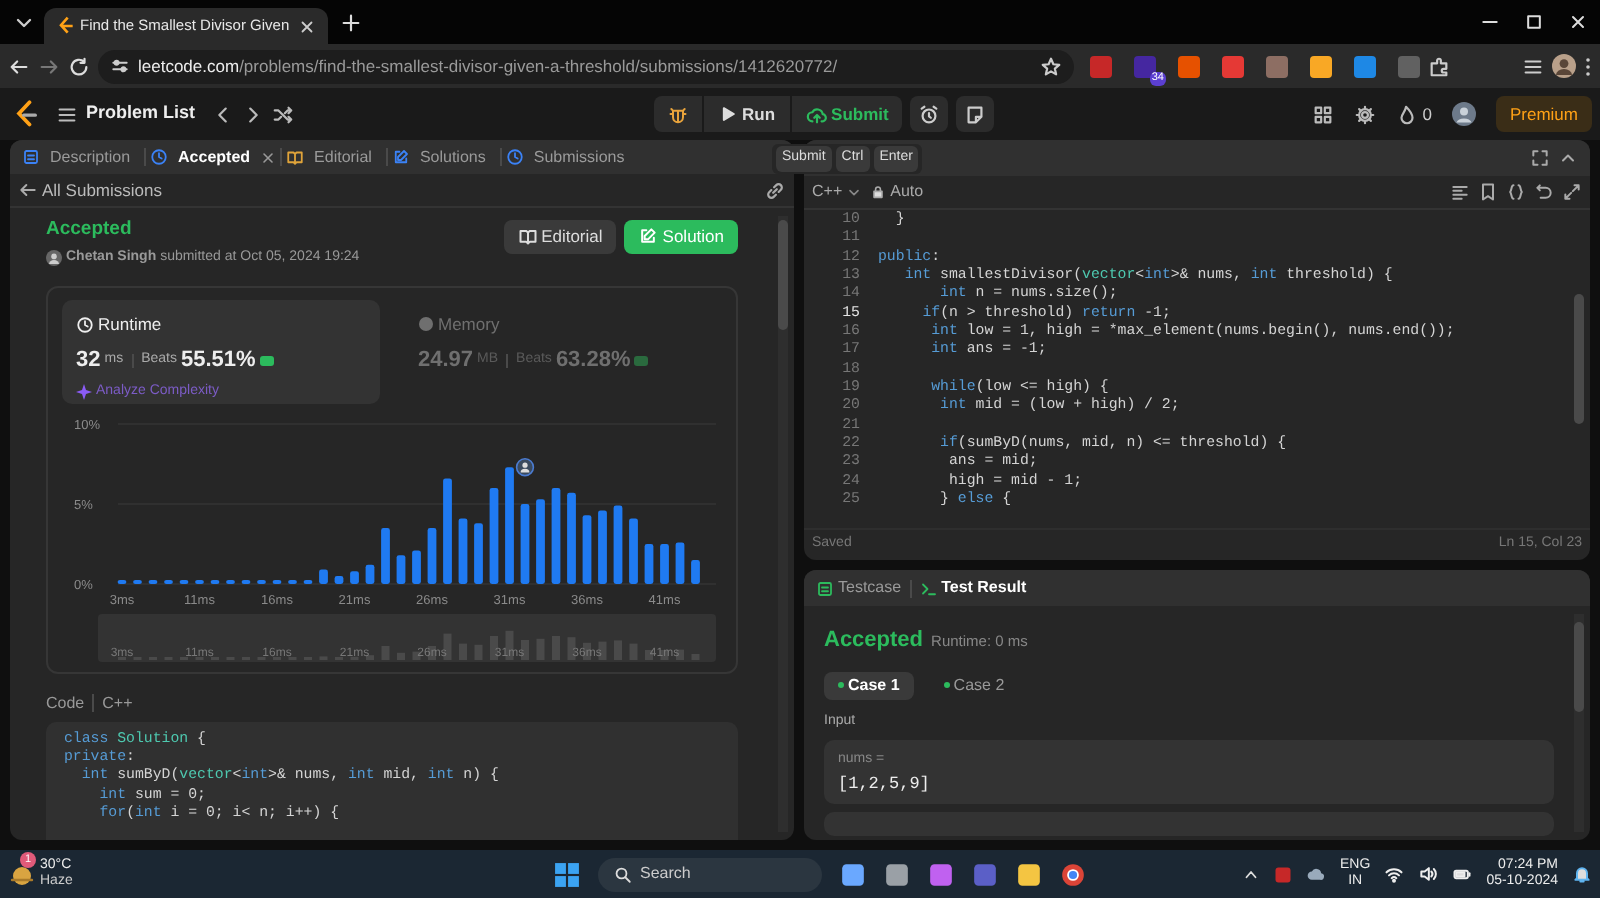 Image resolution: width=1600 pixels, height=898 pixels. Describe the element at coordinates (1460, 192) in the screenshot. I see `format-icon` at that location.